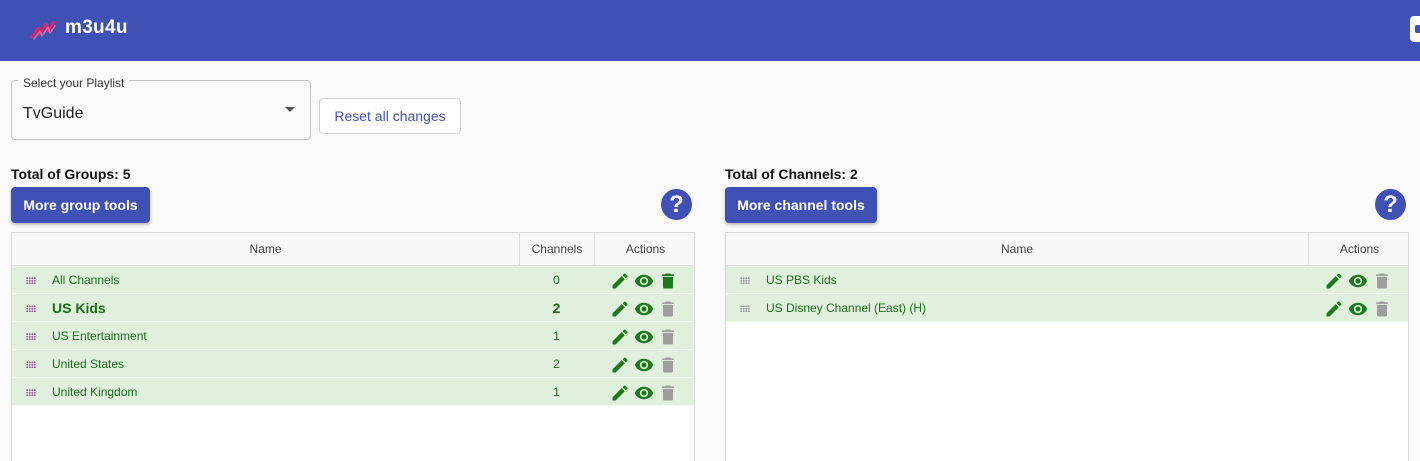 The height and width of the screenshot is (461, 1420). Describe the element at coordinates (79, 308) in the screenshot. I see `group-name: US Kids` at that location.